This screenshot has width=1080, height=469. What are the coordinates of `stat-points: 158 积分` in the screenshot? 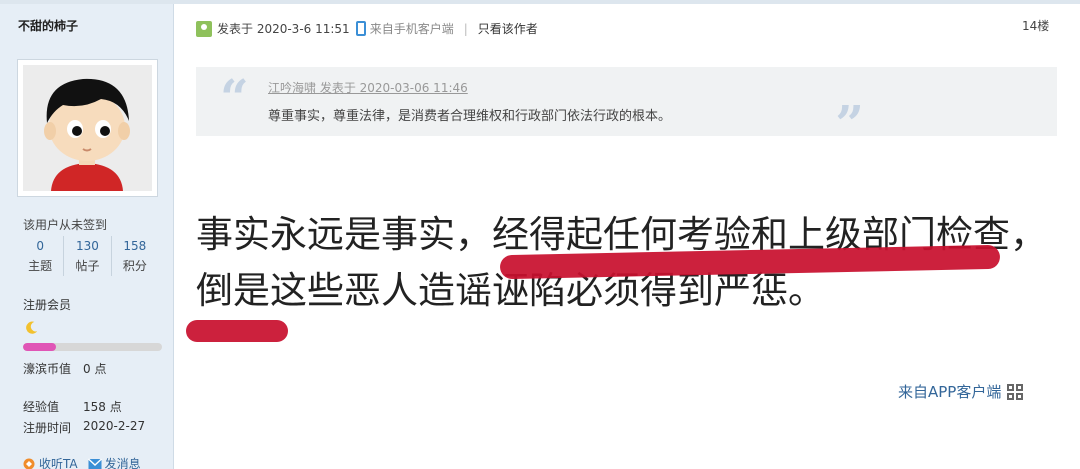 It's located at (135, 256).